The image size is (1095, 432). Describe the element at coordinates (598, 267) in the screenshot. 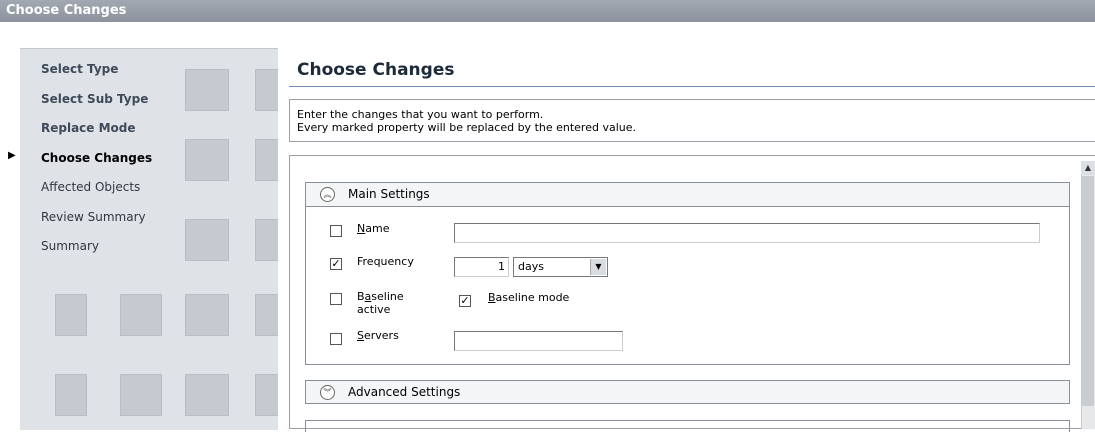

I see `dropdown-arrow-icon: ▼` at that location.